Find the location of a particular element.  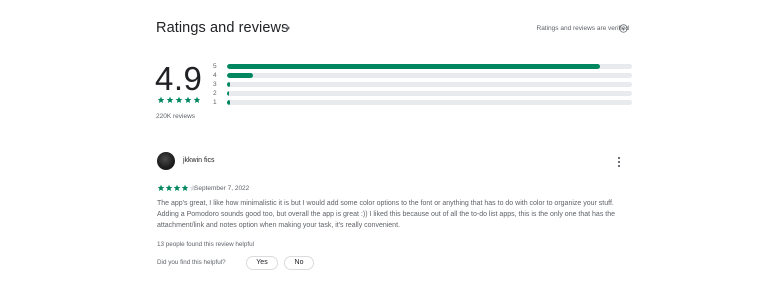

histogram-label: 4 is located at coordinates (215, 75).